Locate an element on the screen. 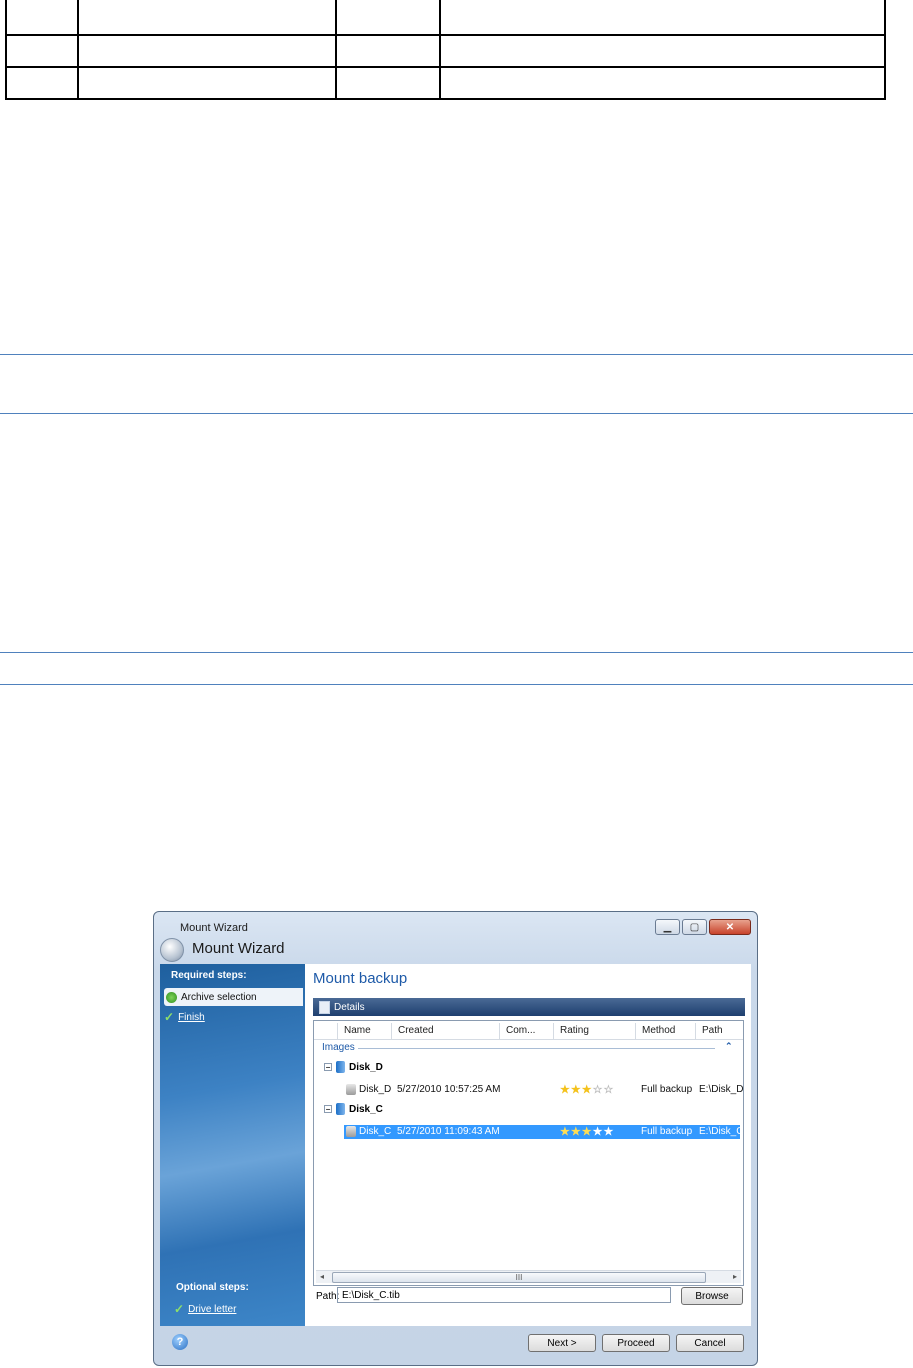  backup-path: E:\Disk_C is located at coordinates (721, 1131).